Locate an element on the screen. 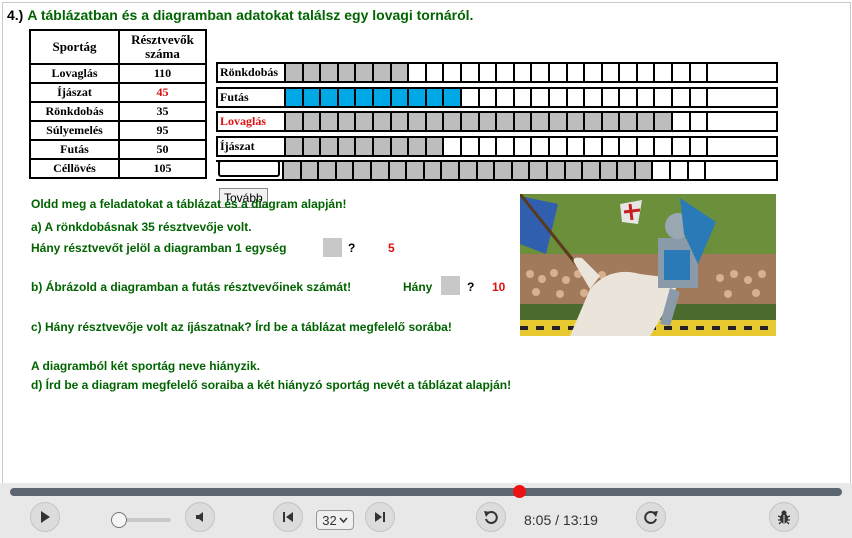 The image size is (852, 538). missing-sport-input is located at coordinates (249, 168).